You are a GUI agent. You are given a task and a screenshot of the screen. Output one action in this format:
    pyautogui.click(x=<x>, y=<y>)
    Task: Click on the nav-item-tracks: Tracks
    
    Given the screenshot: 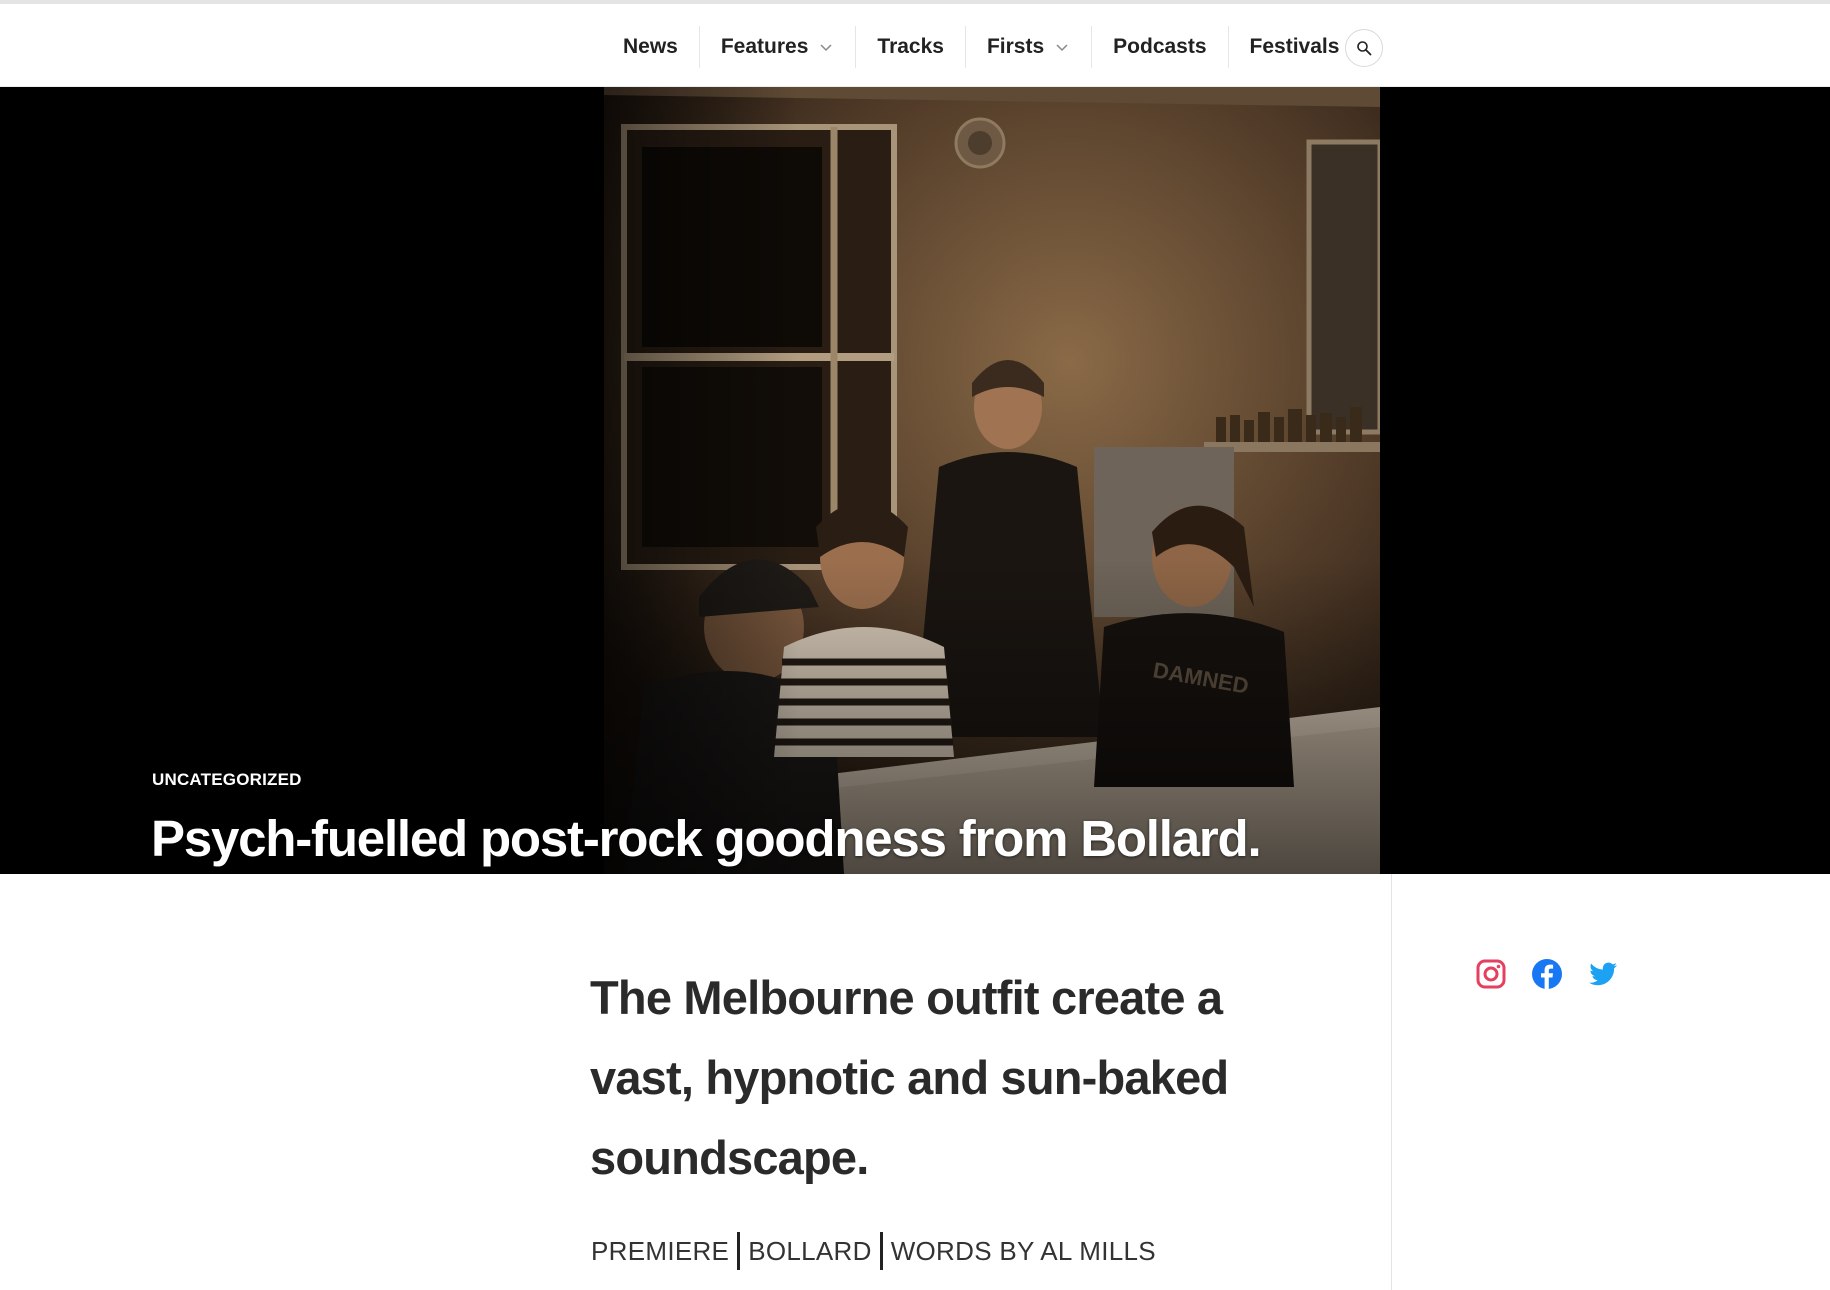 What is the action you would take?
    pyautogui.click(x=911, y=47)
    